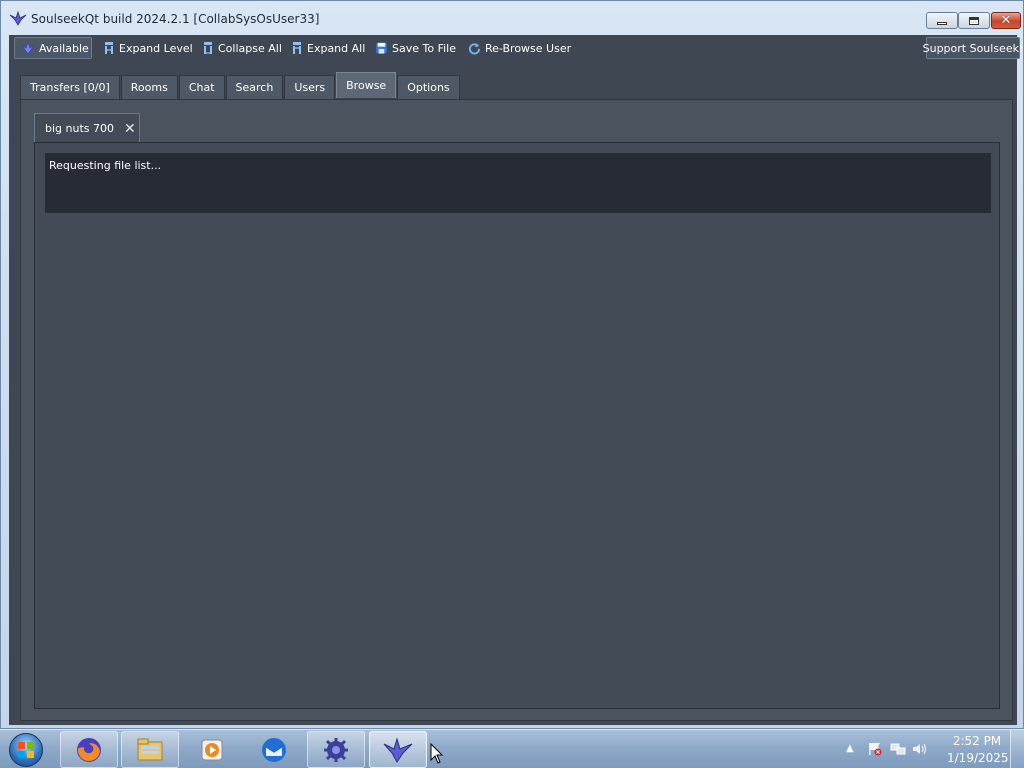 The image size is (1024, 768). What do you see at coordinates (254, 87) in the screenshot?
I see `tab-search: Search` at bounding box center [254, 87].